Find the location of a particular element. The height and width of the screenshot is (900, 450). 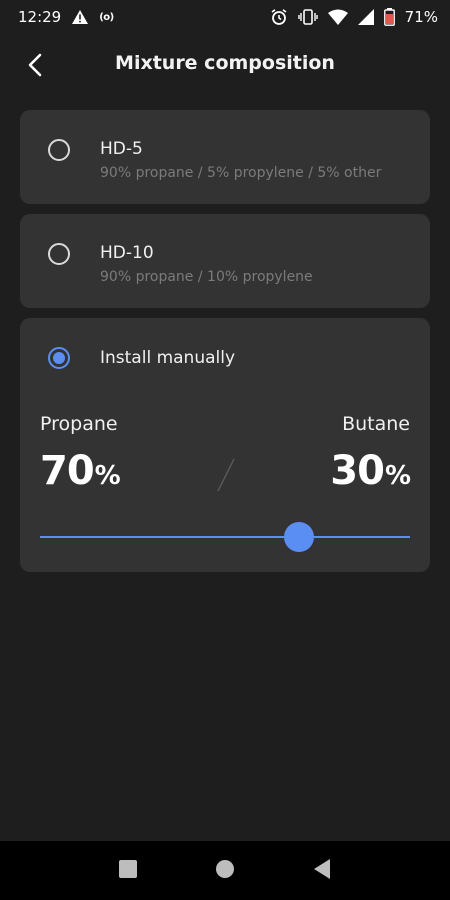

option-subtitle: 90% propane / 5% propylene / 5% other is located at coordinates (241, 173).